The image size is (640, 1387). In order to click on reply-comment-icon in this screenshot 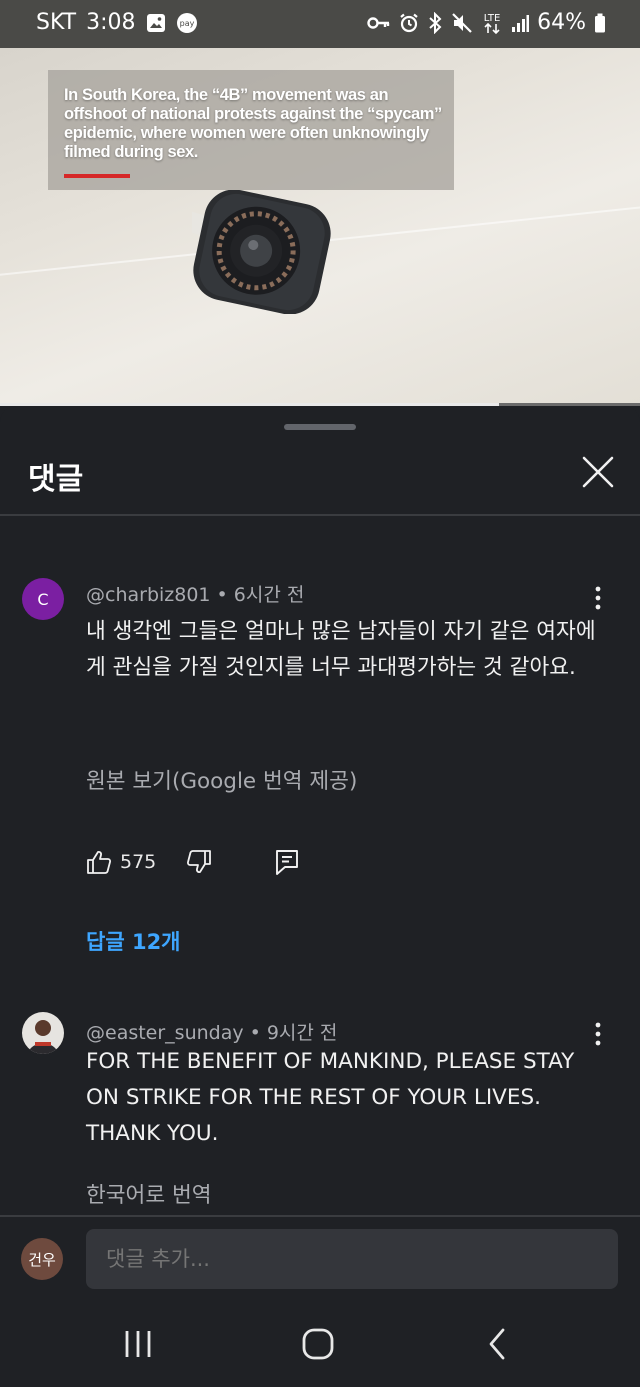, I will do `click(287, 862)`.